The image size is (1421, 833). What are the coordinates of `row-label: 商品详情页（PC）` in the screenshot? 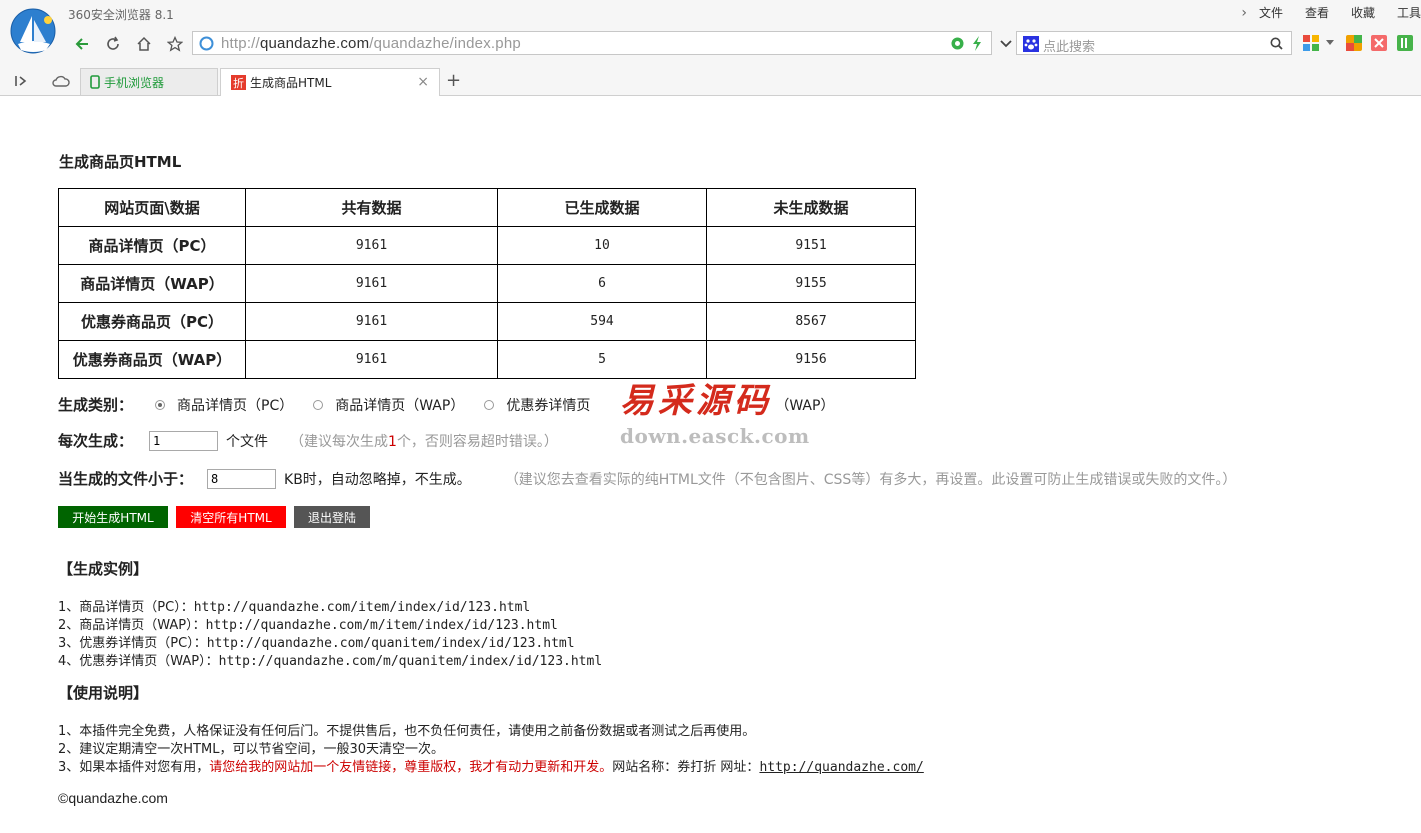 It's located at (152, 245).